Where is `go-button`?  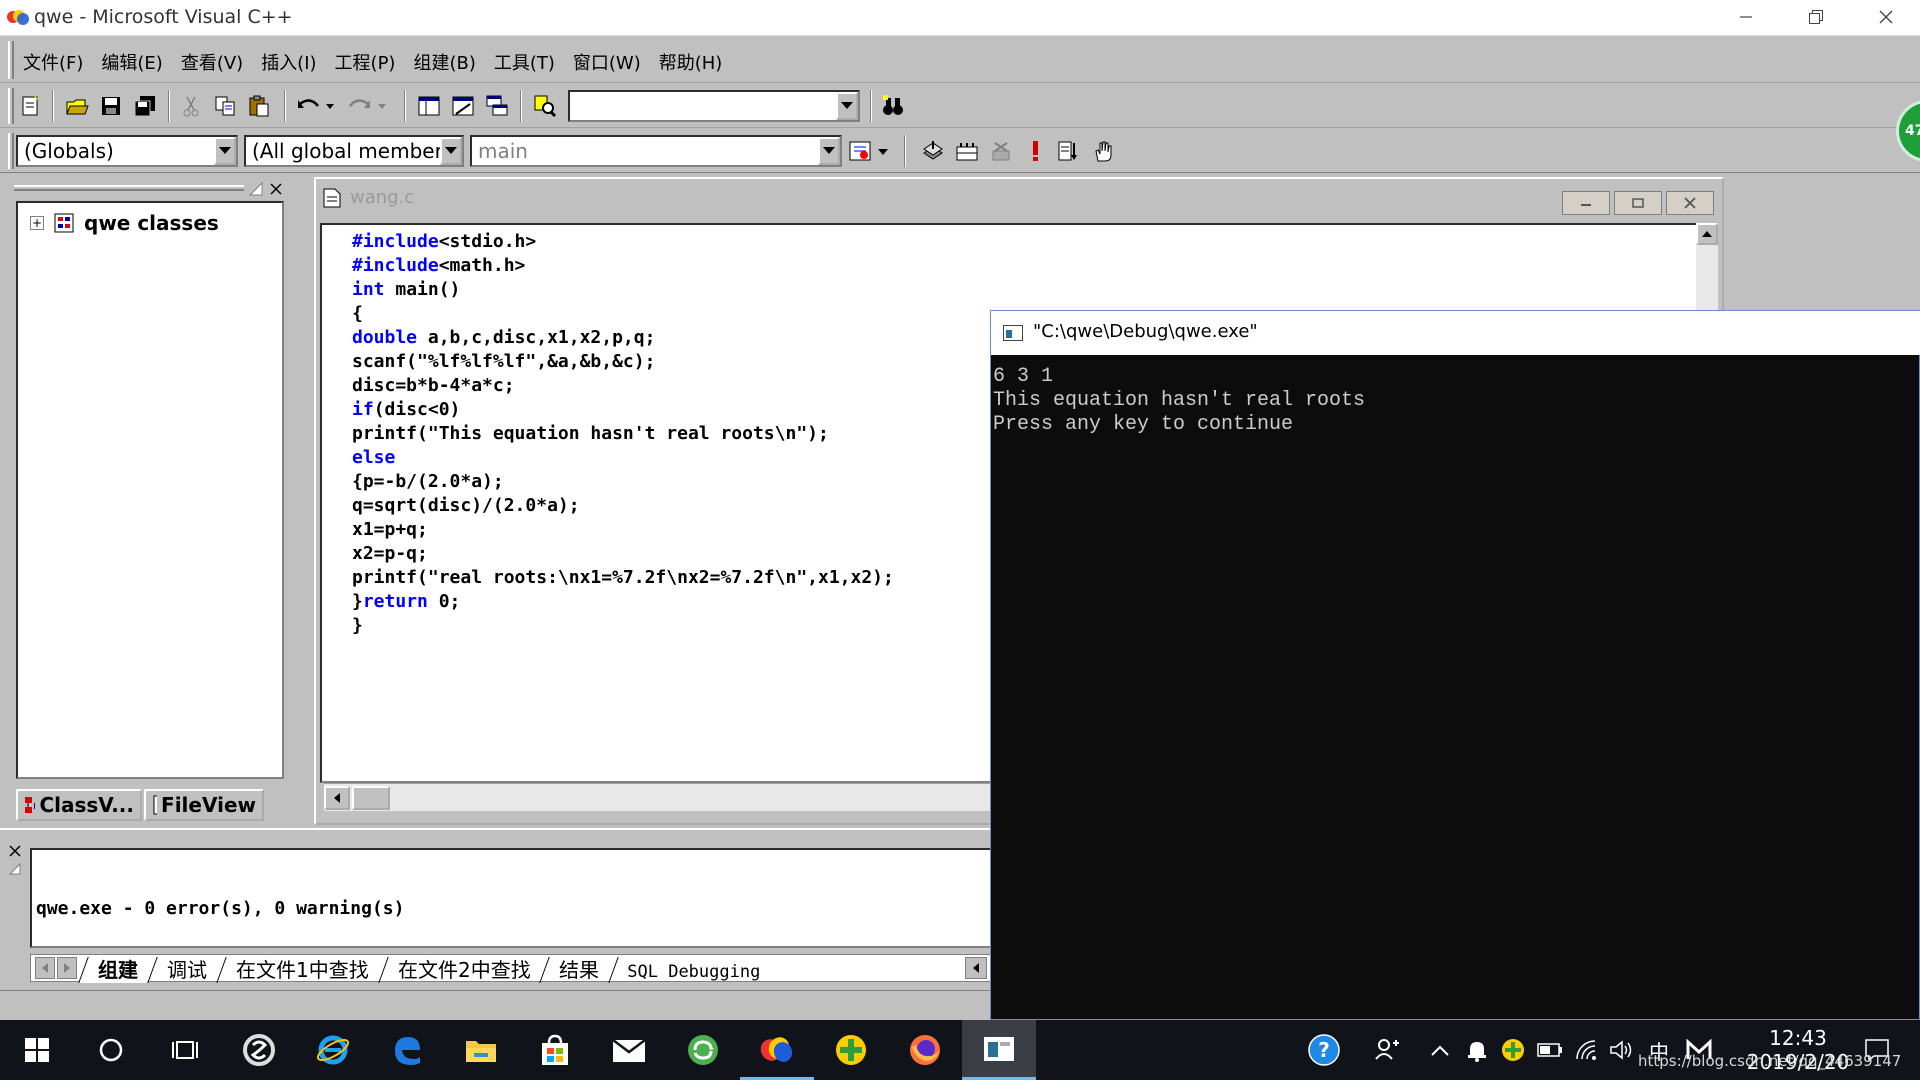
go-button is located at coordinates (1069, 151).